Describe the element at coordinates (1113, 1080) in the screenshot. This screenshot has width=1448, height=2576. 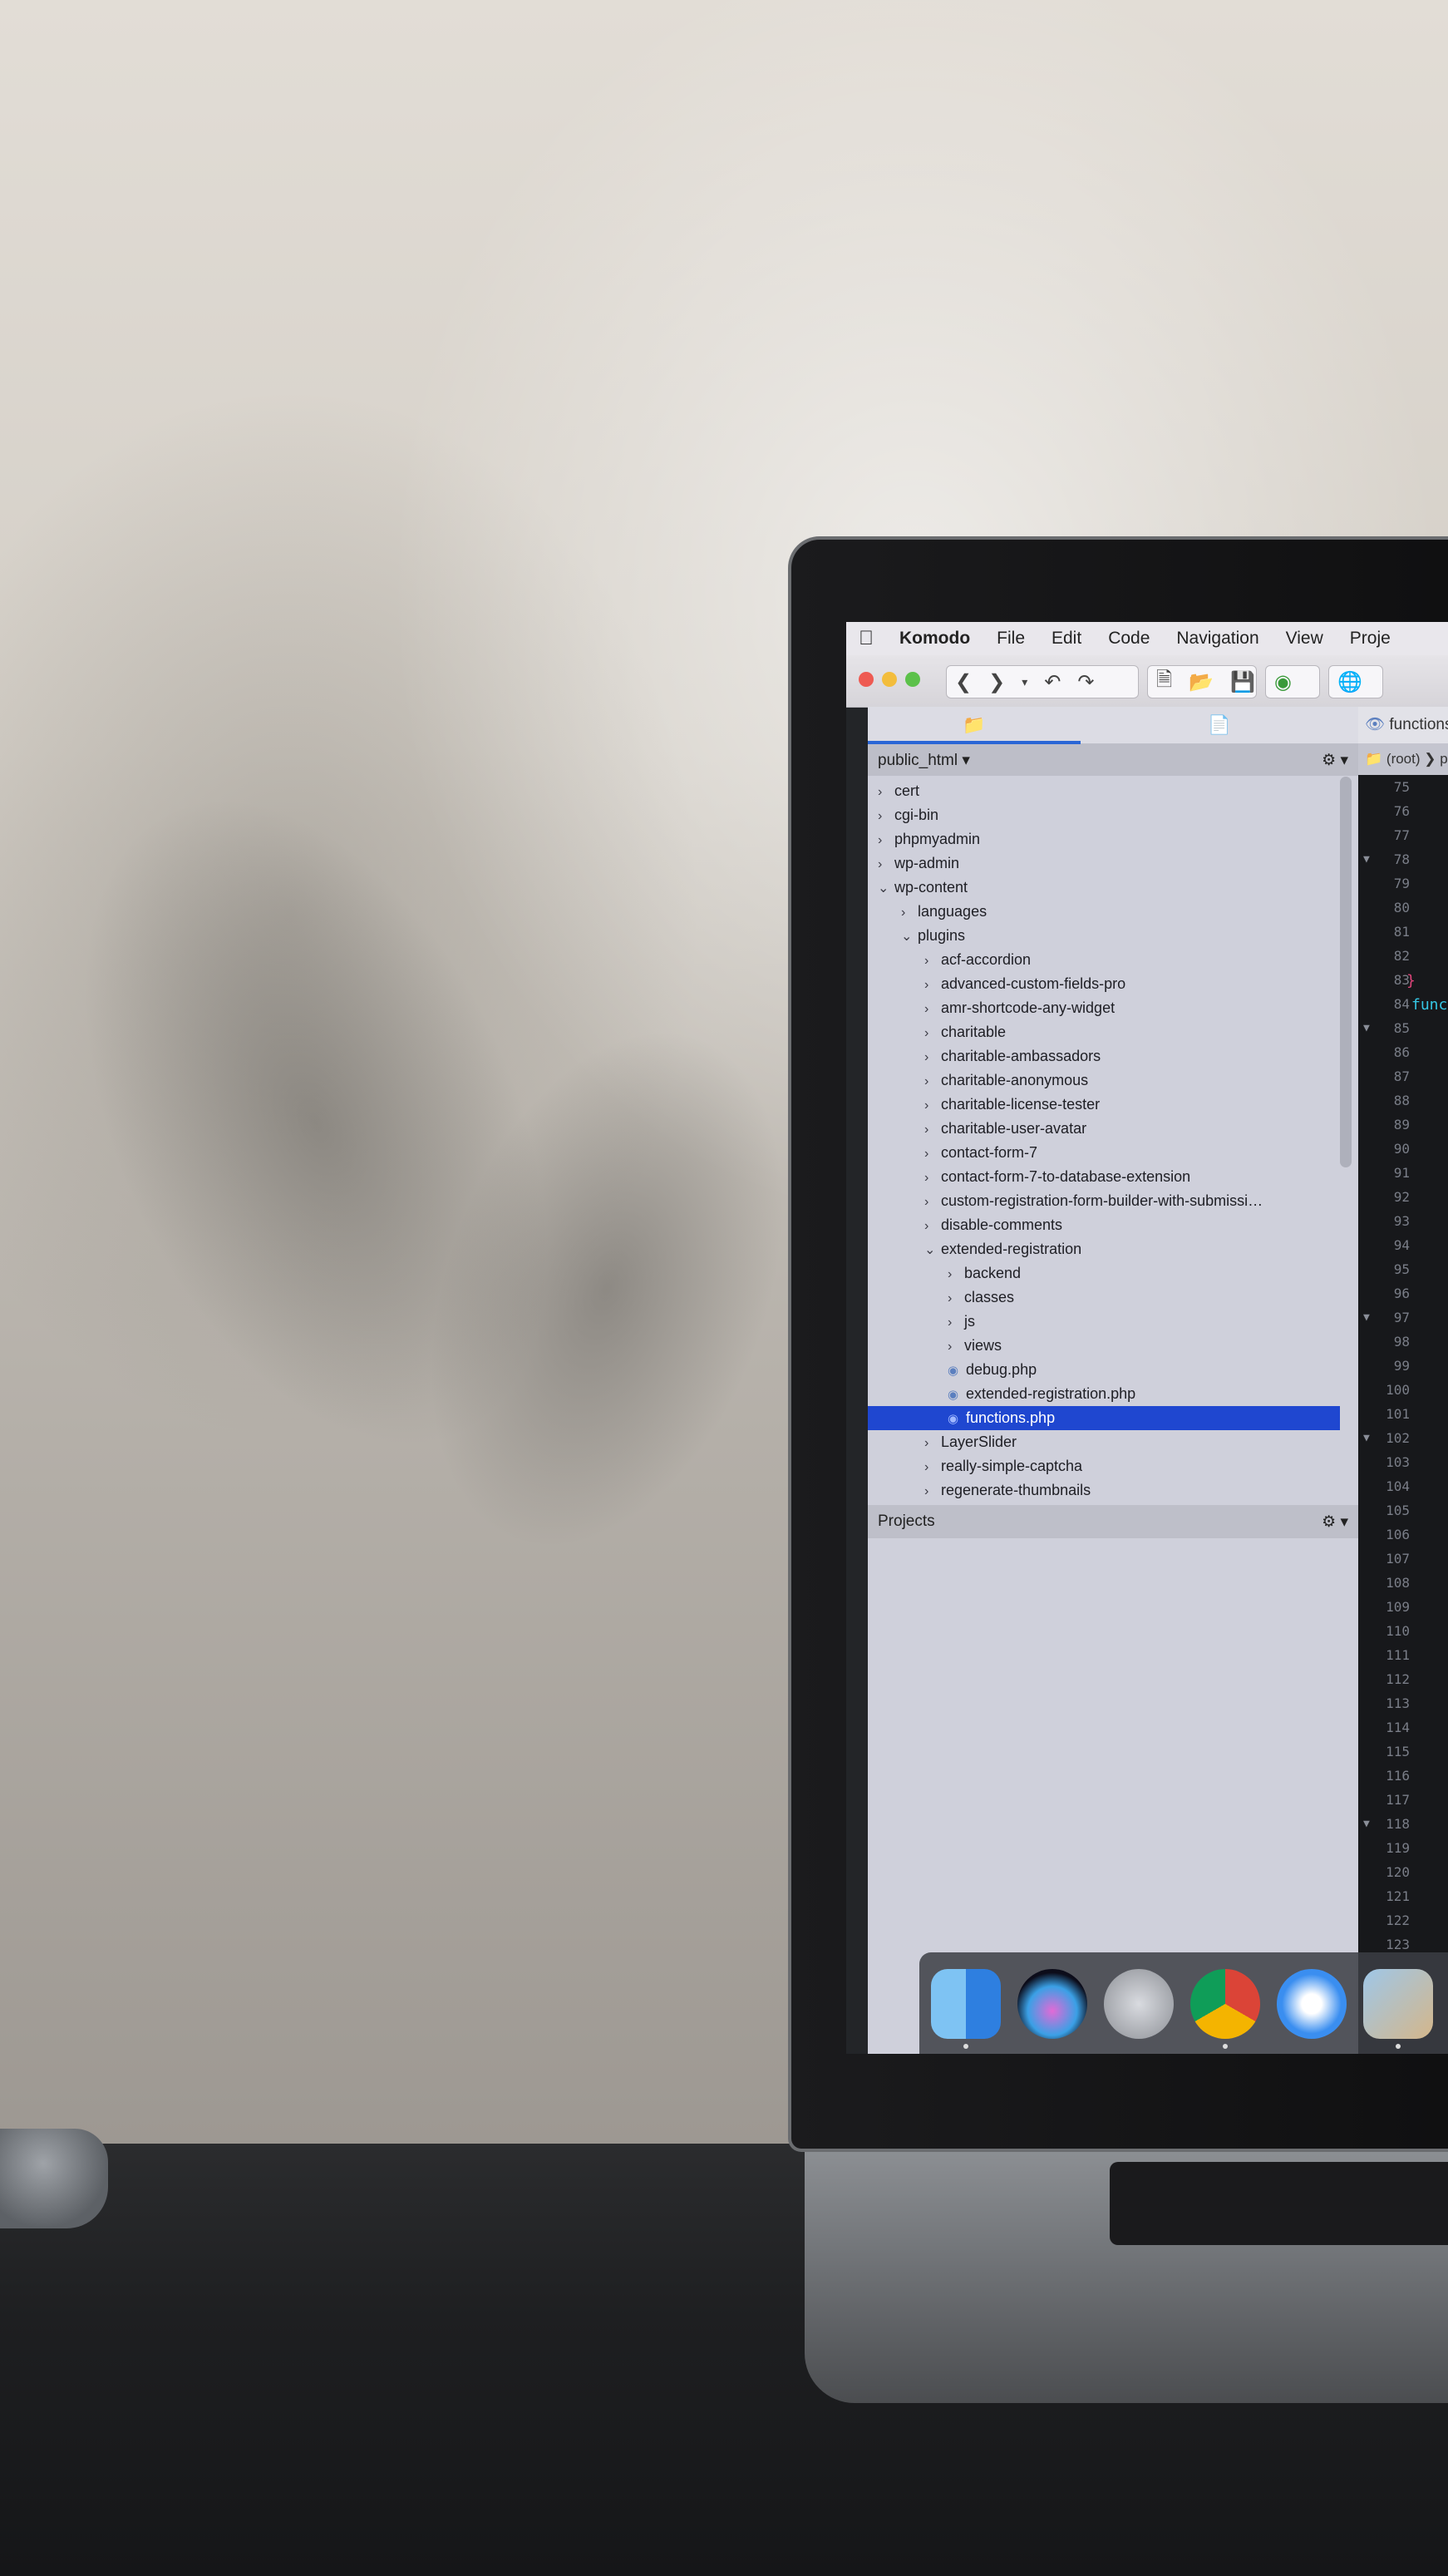
I see `tree-folder-item: › charitable-anonymous` at that location.